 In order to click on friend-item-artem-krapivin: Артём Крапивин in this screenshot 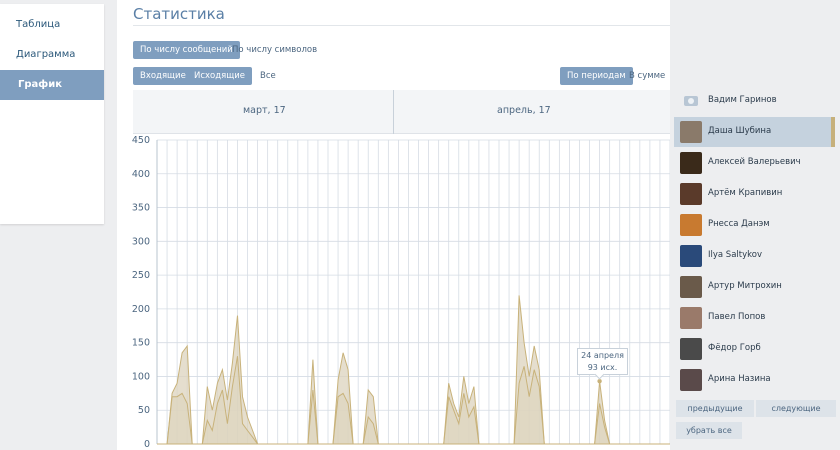, I will do `click(754, 194)`.